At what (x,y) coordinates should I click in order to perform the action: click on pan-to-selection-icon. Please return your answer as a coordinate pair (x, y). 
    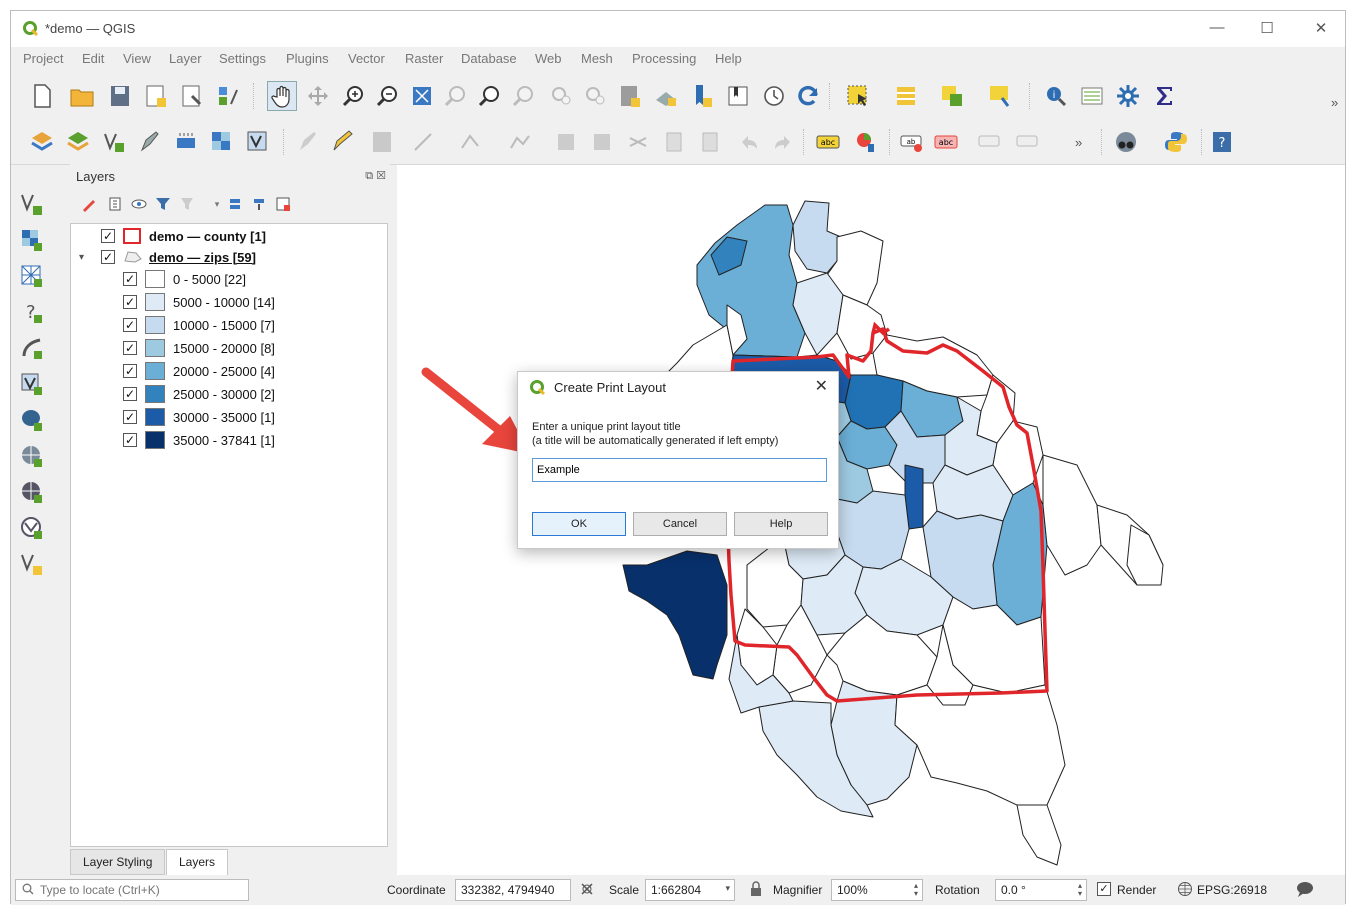
    Looking at the image, I should click on (318, 96).